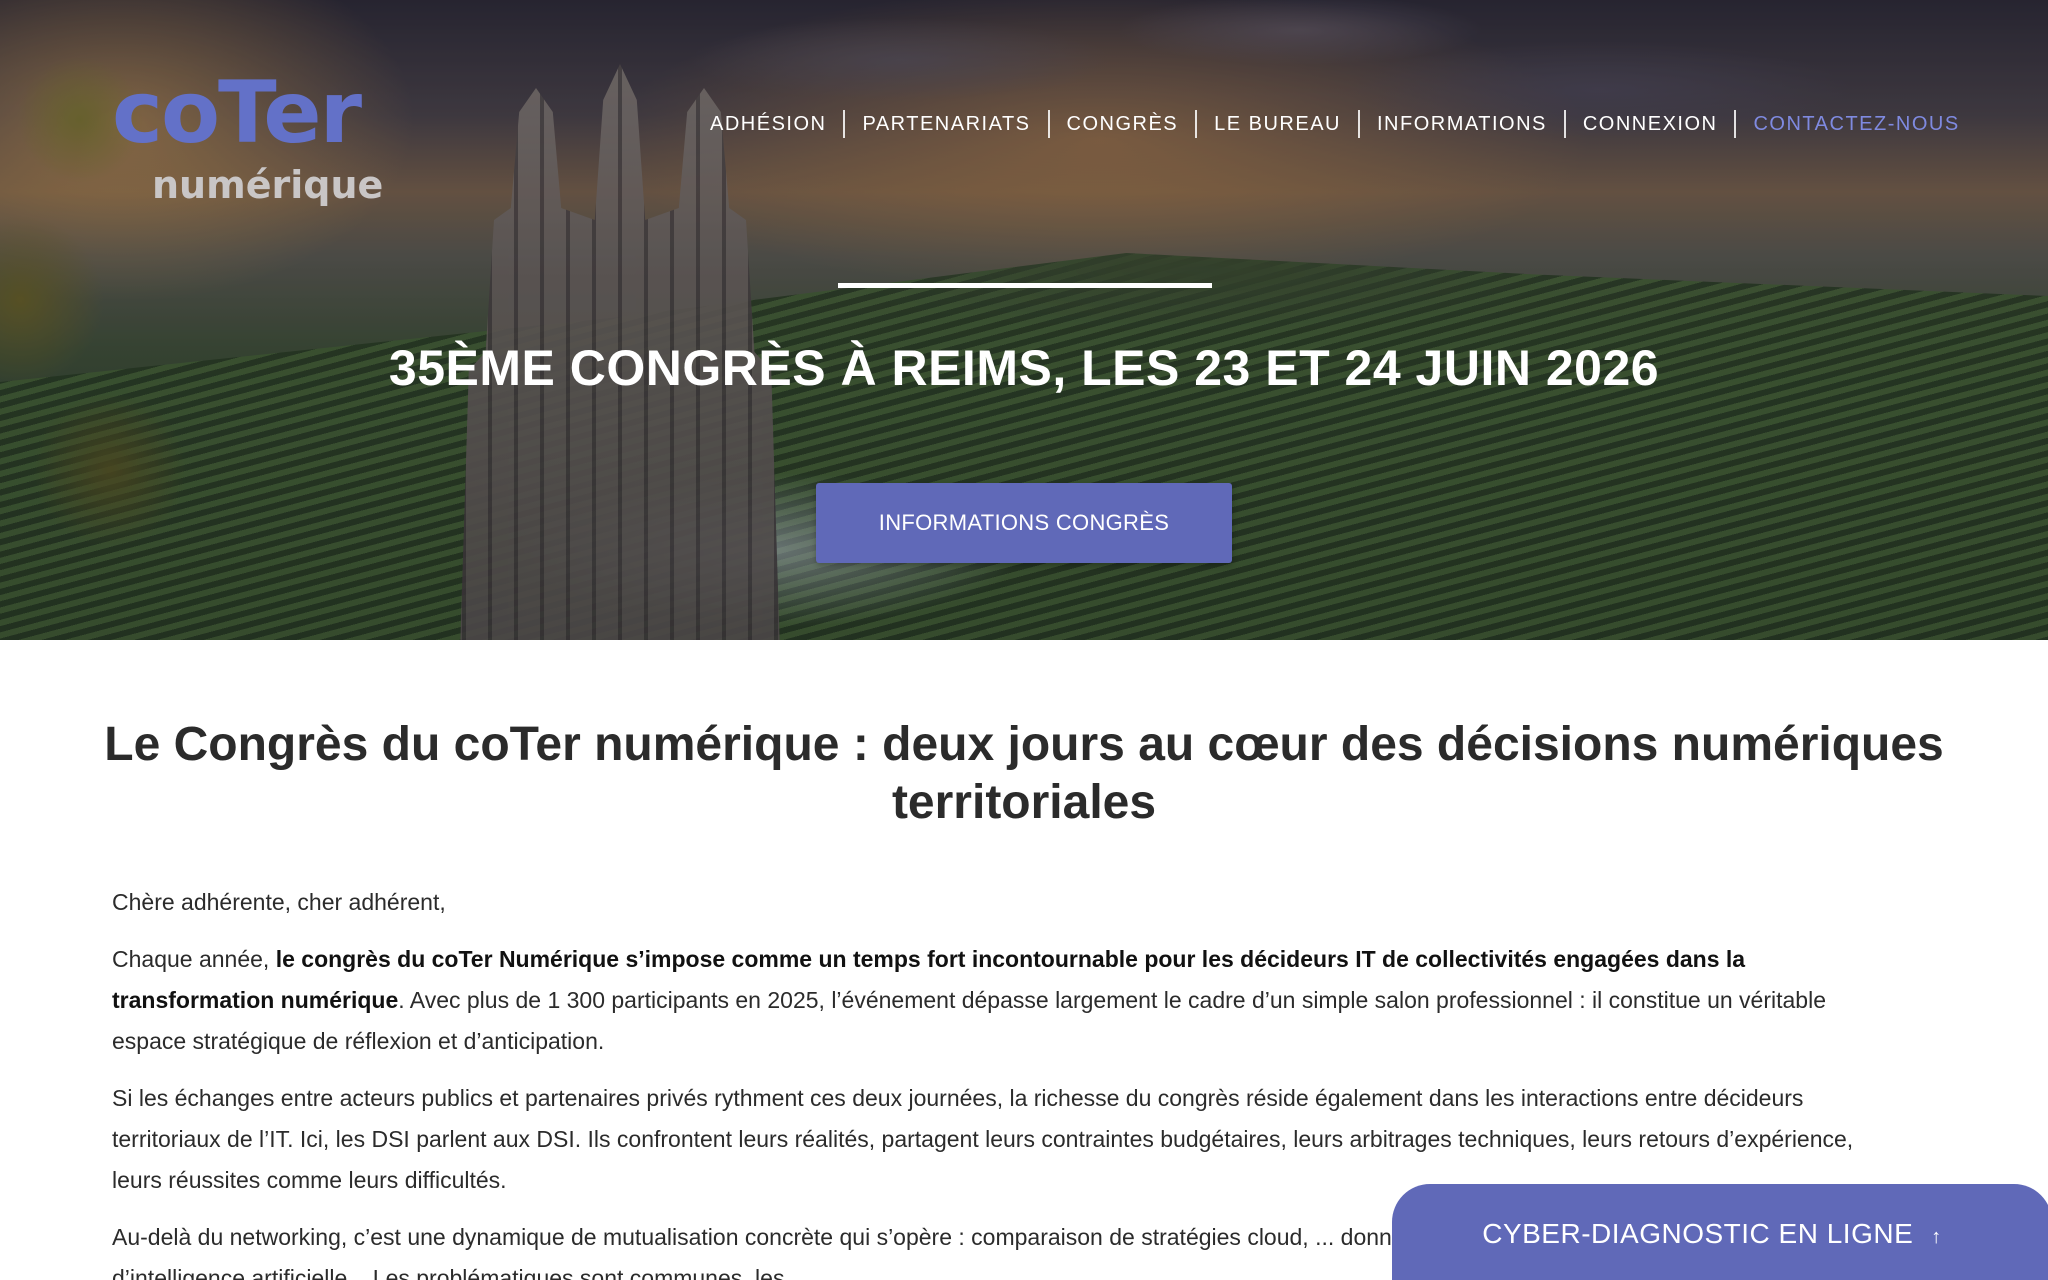 The width and height of the screenshot is (2048, 1280). What do you see at coordinates (268, 185) in the screenshot?
I see `logo-subtitle: numérique` at bounding box center [268, 185].